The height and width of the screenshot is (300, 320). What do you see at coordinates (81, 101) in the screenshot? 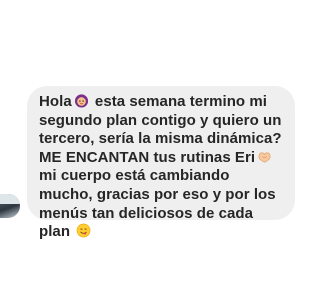
I see `woman-emoji` at bounding box center [81, 101].